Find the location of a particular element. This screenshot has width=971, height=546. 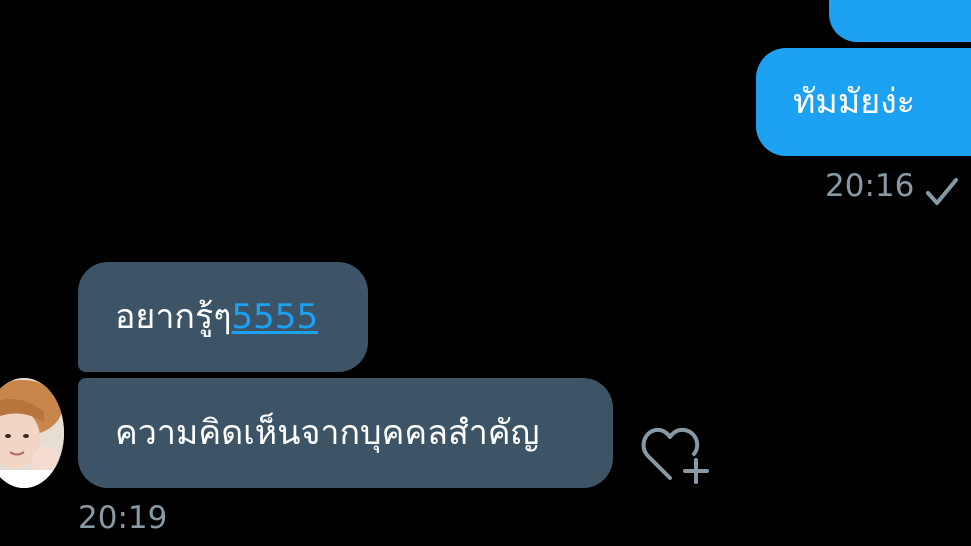

message-text: ความคิดเห็นจากบุคคลสำคัญ is located at coordinates (327, 433).